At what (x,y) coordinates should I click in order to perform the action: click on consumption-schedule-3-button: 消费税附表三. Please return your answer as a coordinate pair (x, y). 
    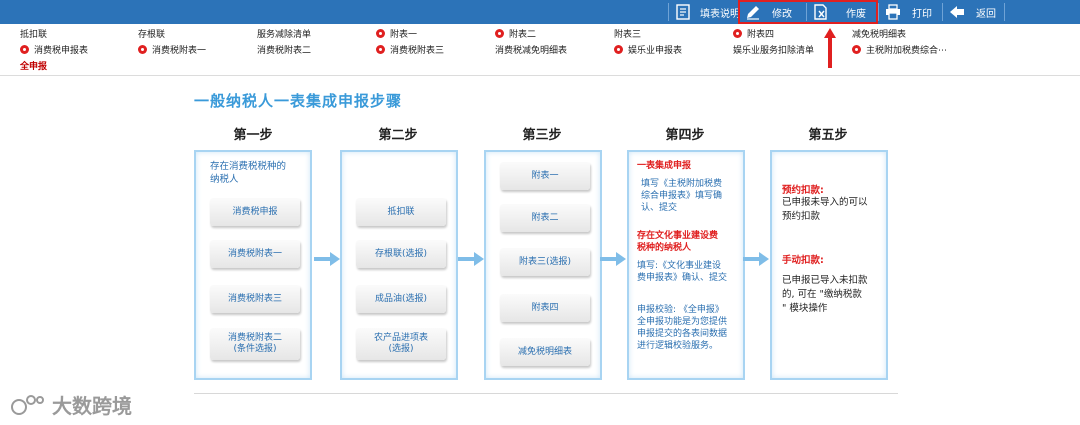
    Looking at the image, I should click on (255, 299).